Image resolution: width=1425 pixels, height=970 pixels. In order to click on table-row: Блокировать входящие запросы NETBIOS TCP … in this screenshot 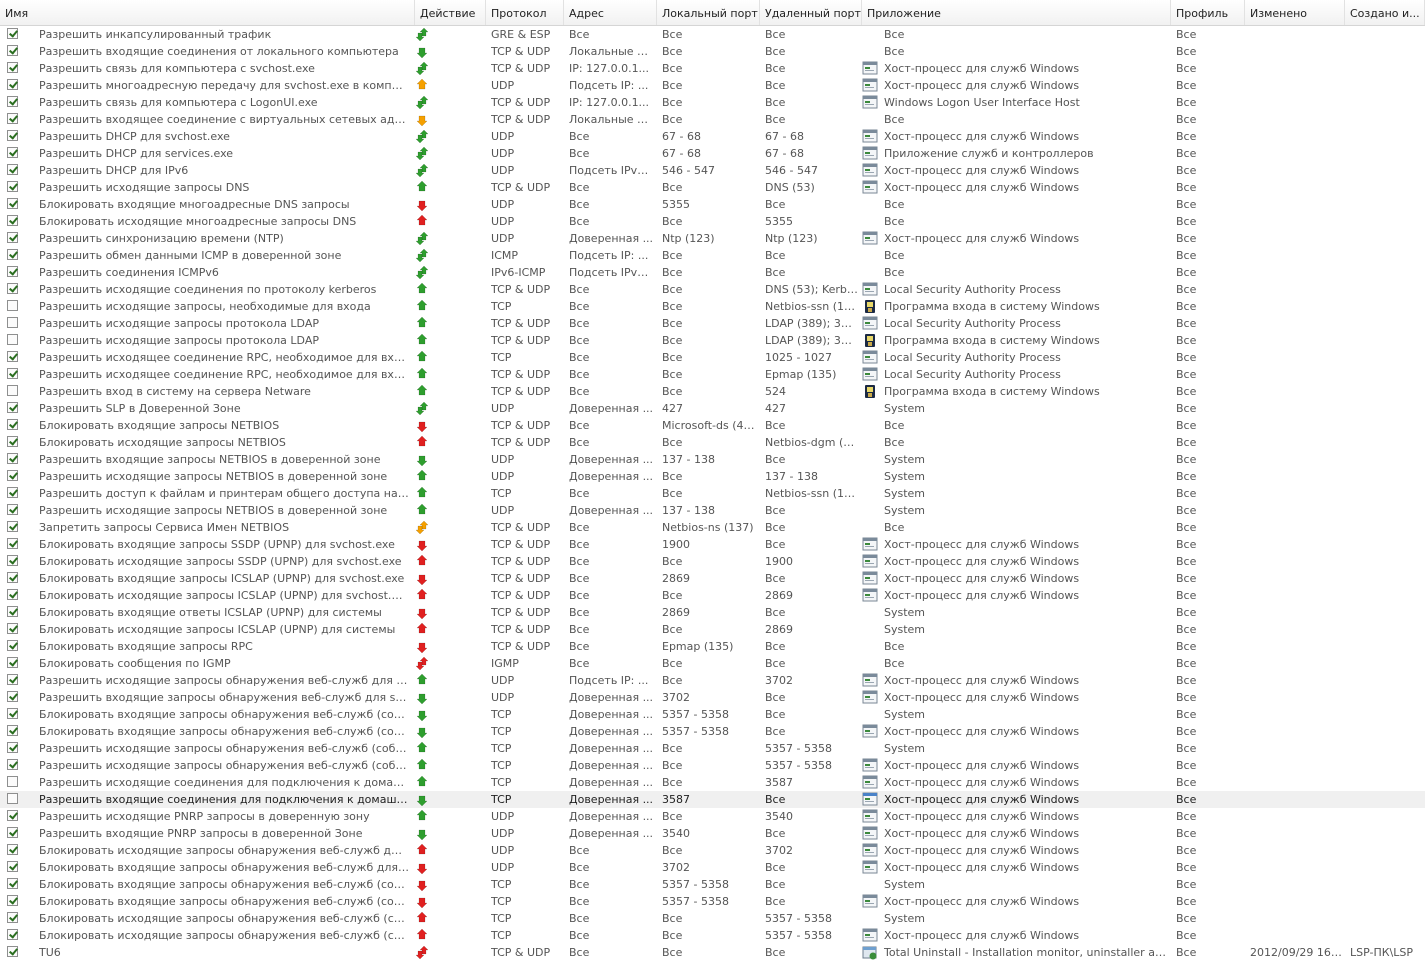, I will do `click(712, 425)`.